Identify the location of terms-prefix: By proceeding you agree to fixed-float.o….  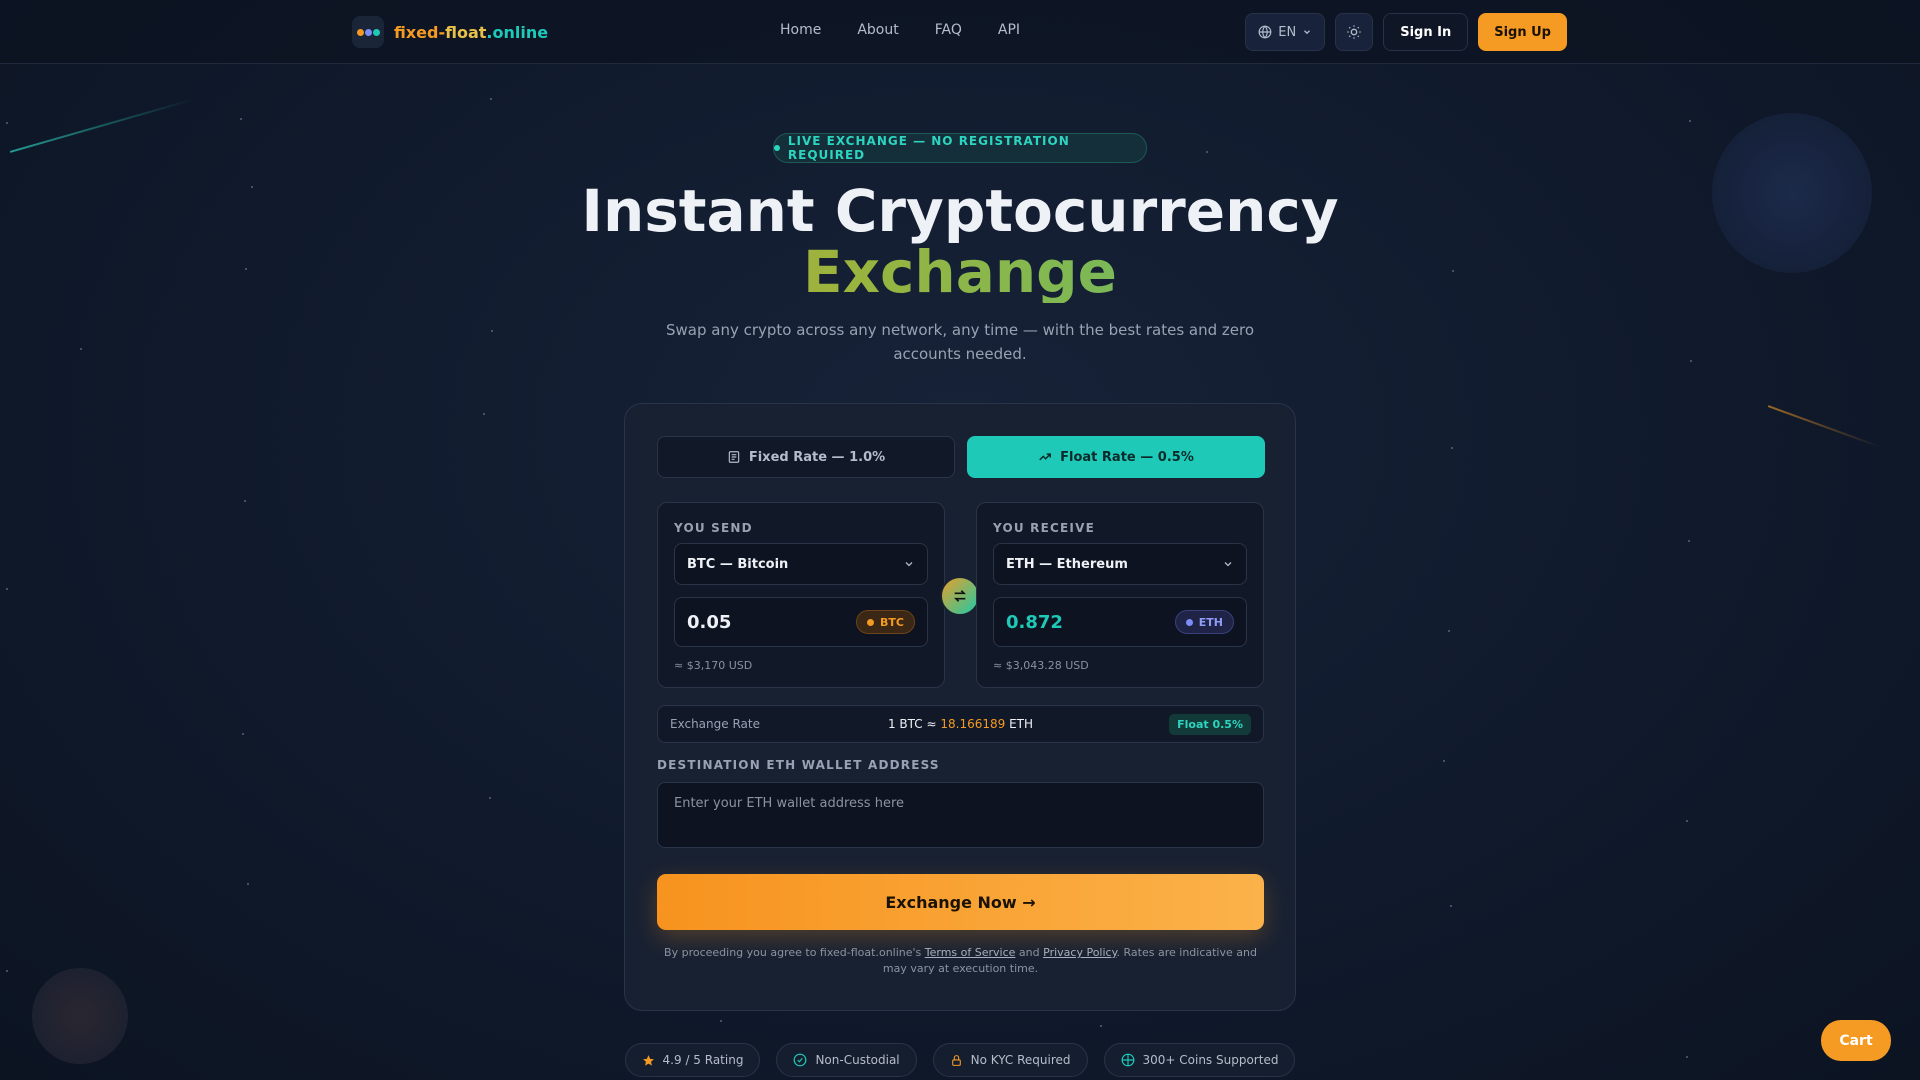
(794, 952).